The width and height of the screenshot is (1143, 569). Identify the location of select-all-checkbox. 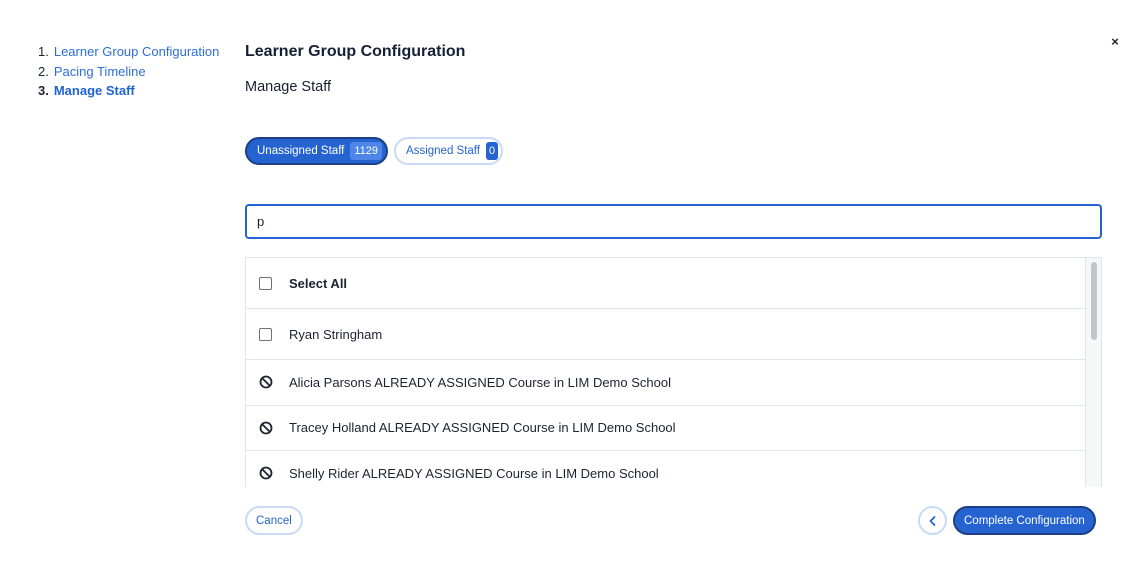
(265, 283).